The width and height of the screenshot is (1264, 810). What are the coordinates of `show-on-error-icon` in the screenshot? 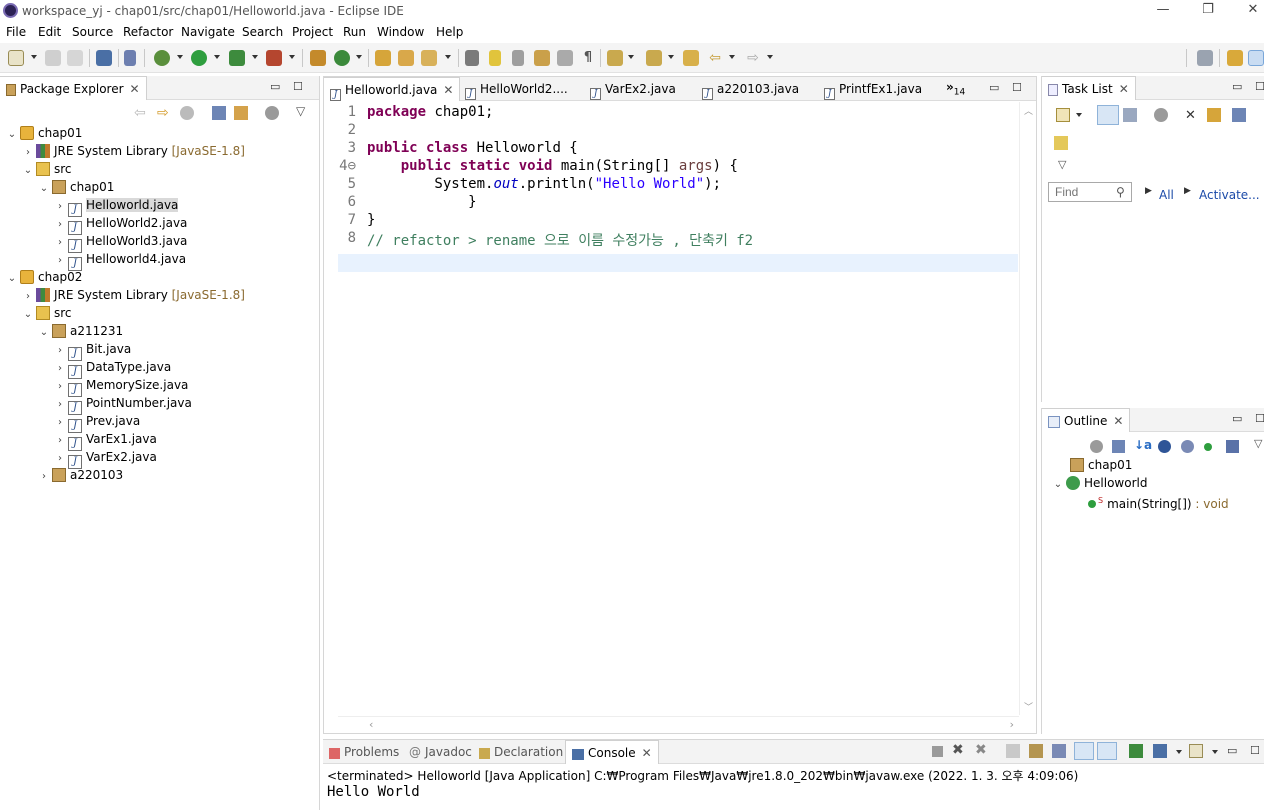 It's located at (1107, 751).